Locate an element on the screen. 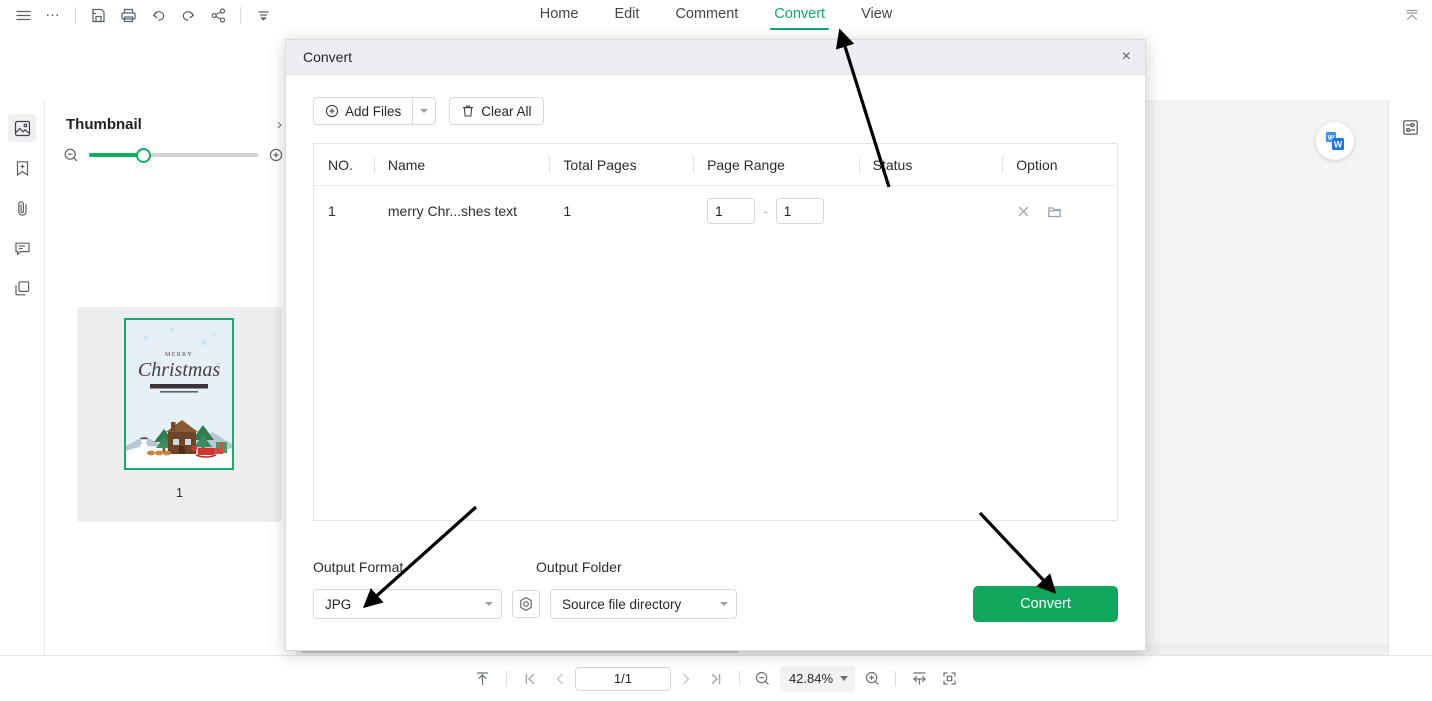 This screenshot has height=701, width=1432. add-files-label: Add Files is located at coordinates (373, 111).